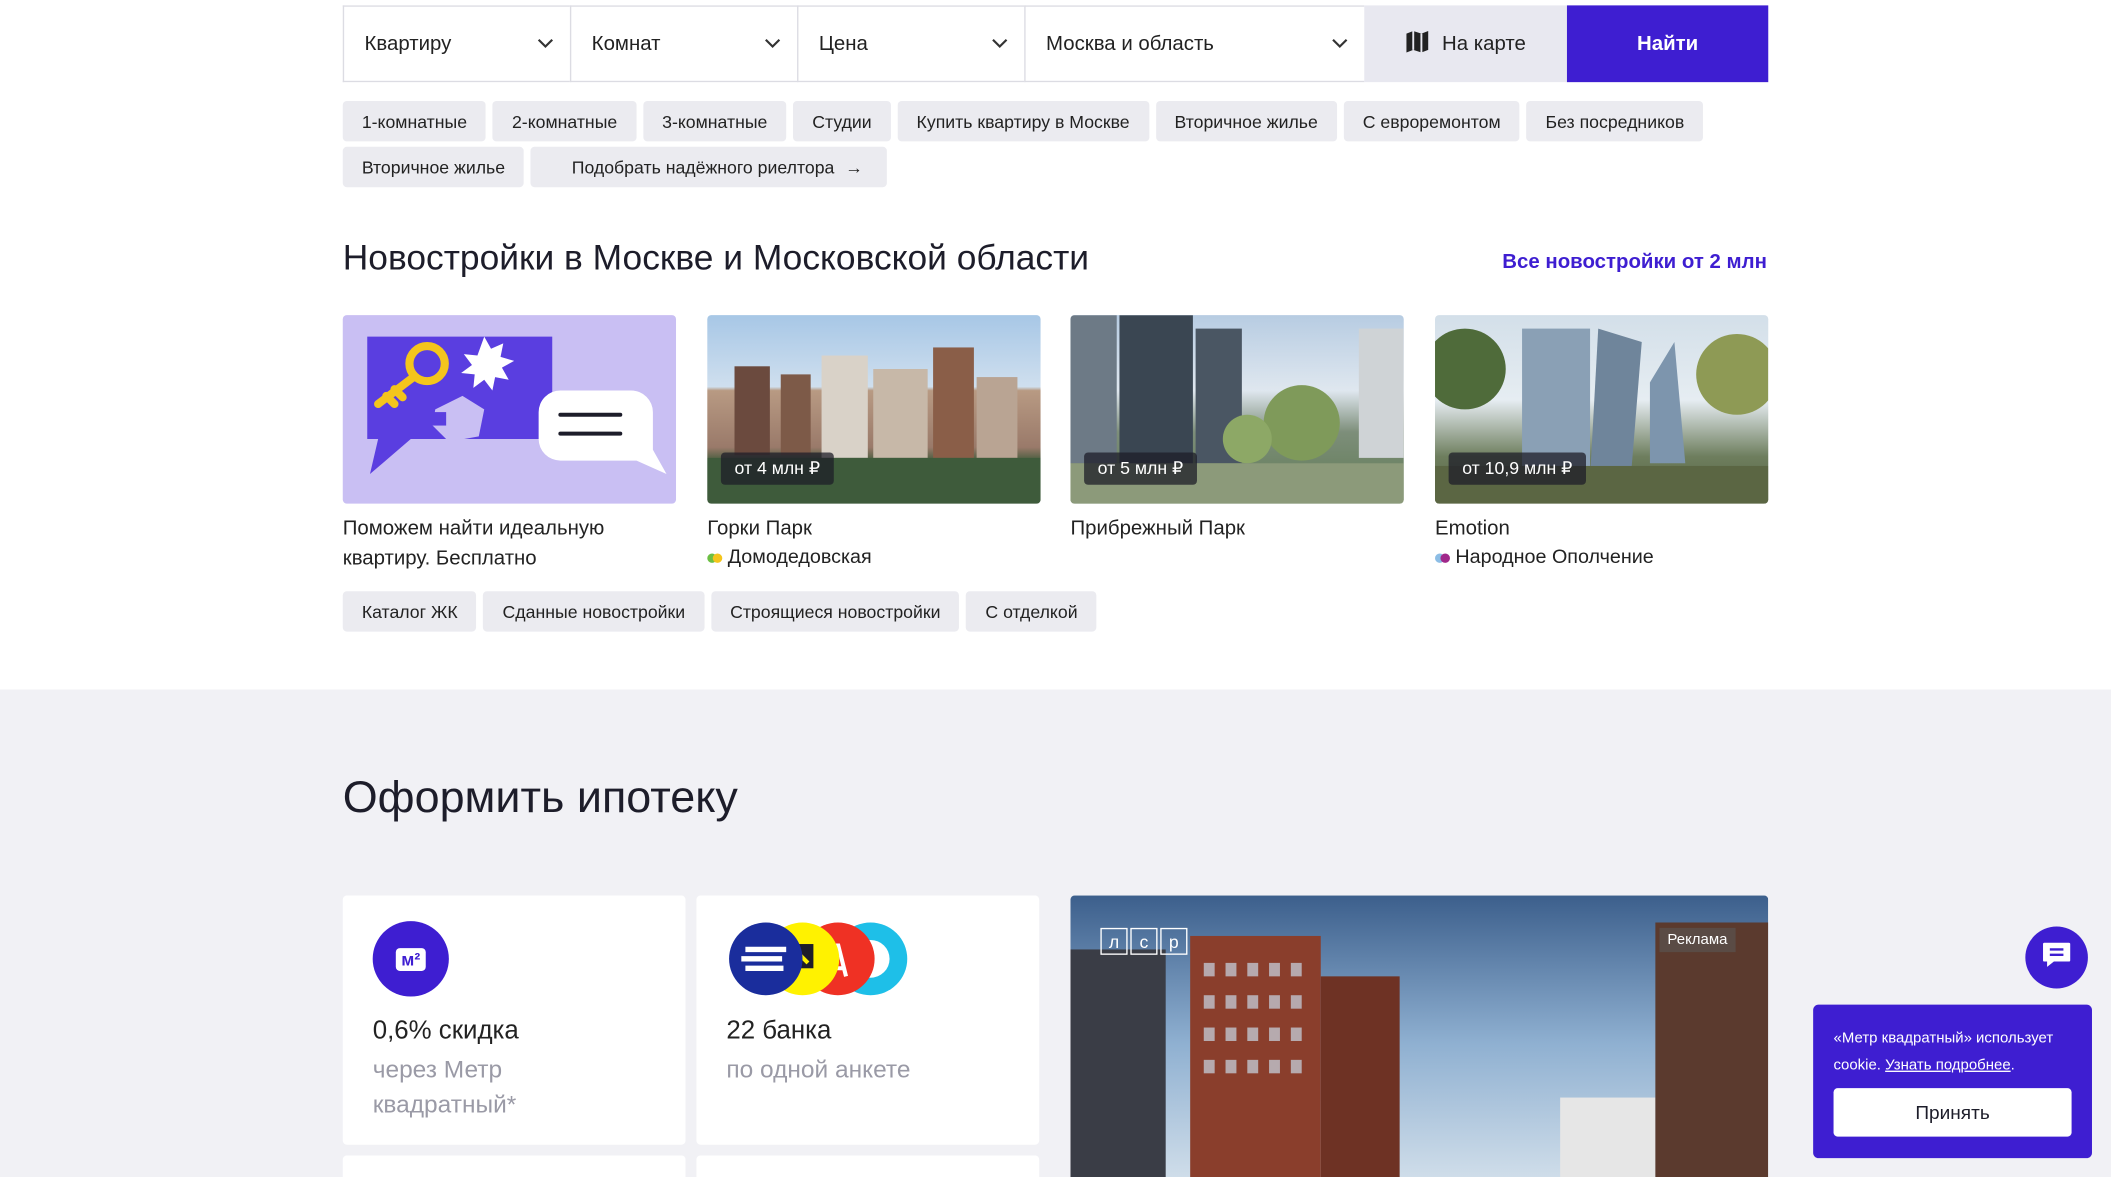  What do you see at coordinates (1667, 44) in the screenshot?
I see `find-button: Найти` at bounding box center [1667, 44].